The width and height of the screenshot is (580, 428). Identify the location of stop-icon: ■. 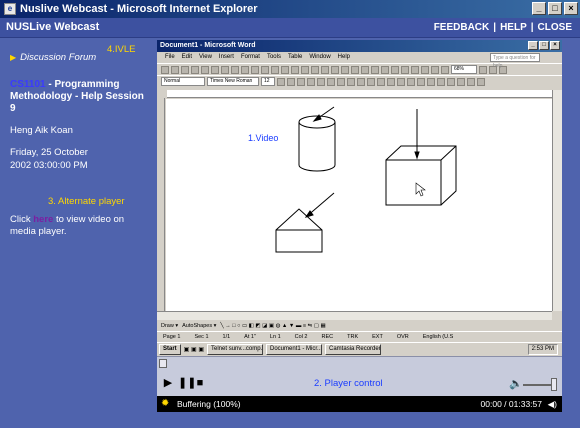
(200, 383).